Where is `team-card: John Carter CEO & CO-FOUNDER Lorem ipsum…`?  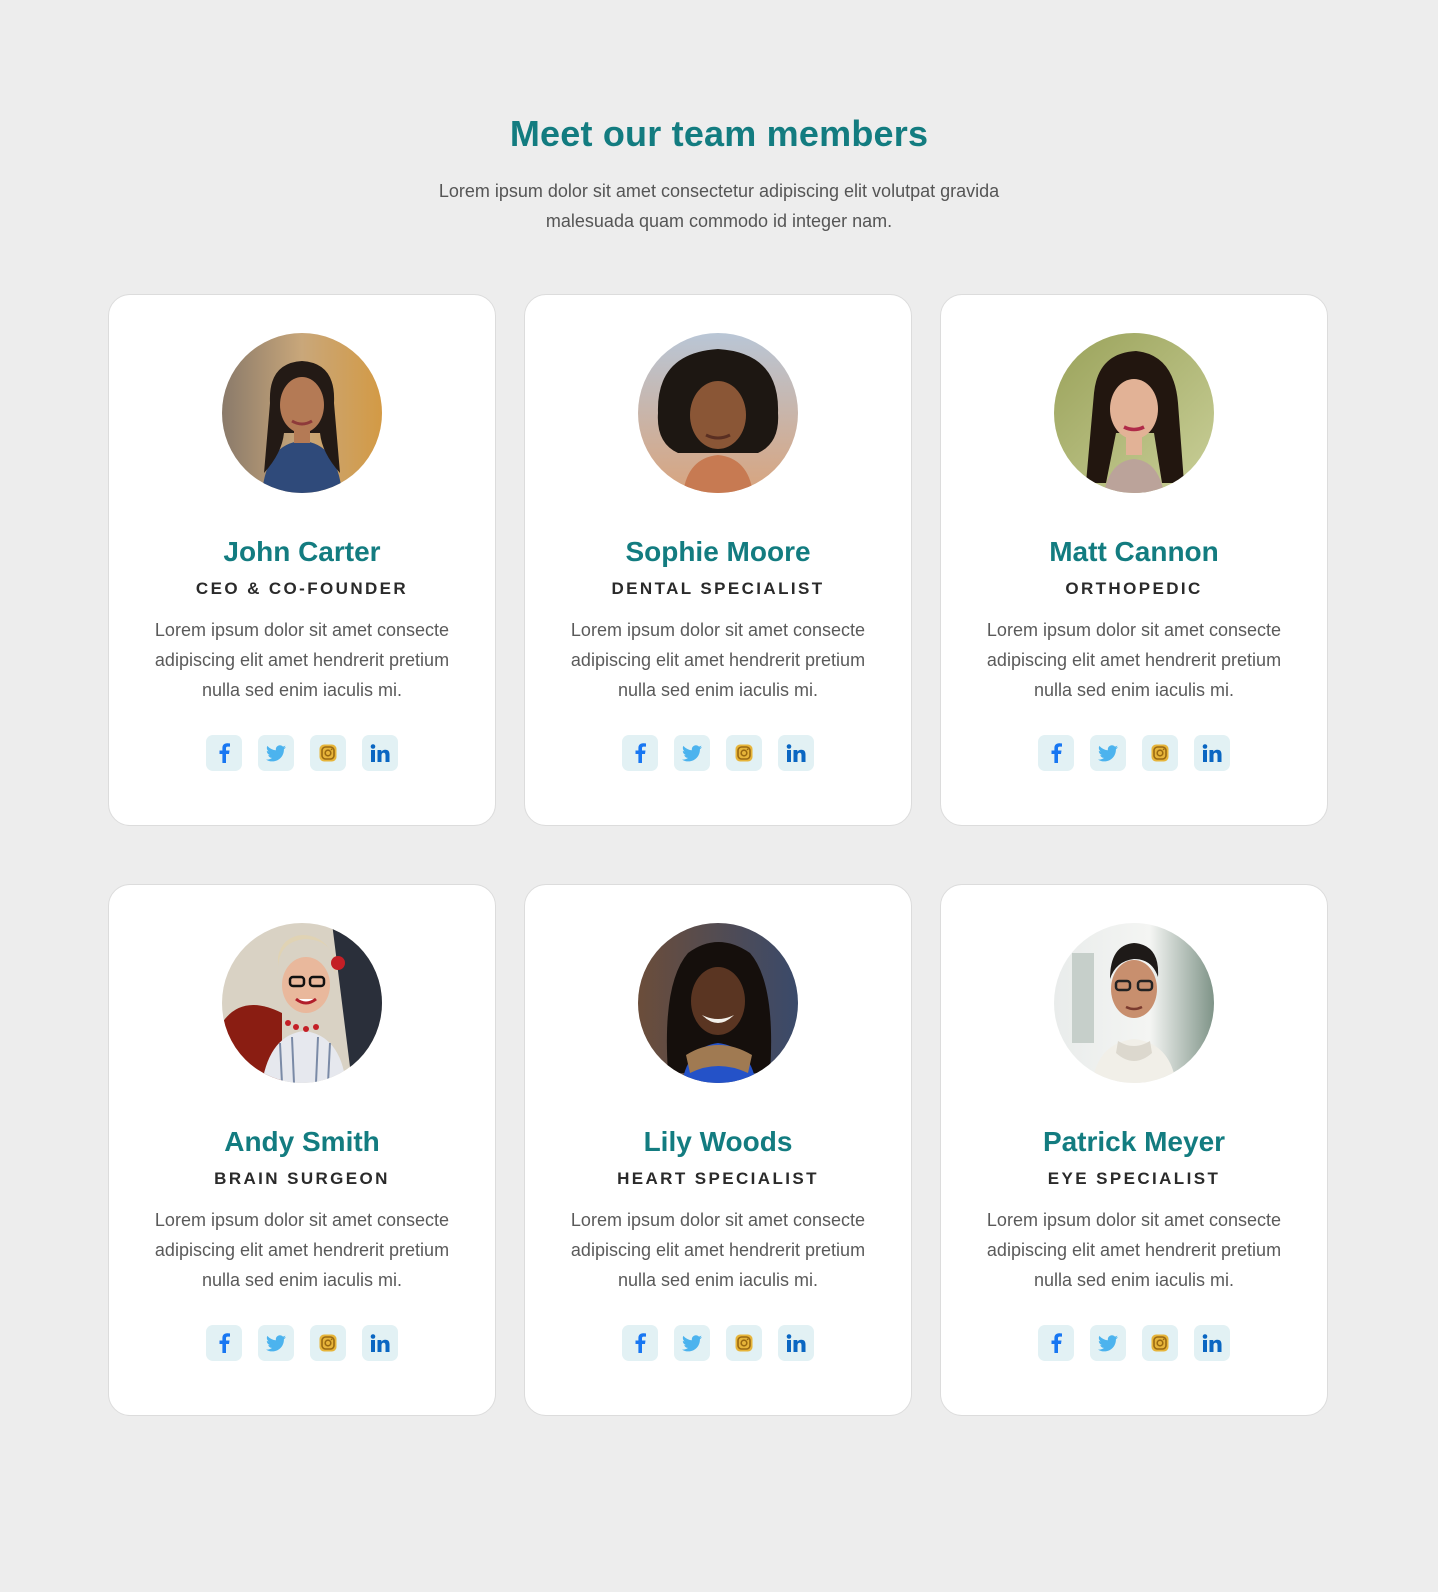
team-card: John Carter CEO & CO-FOUNDER Lorem ipsum… is located at coordinates (302, 560).